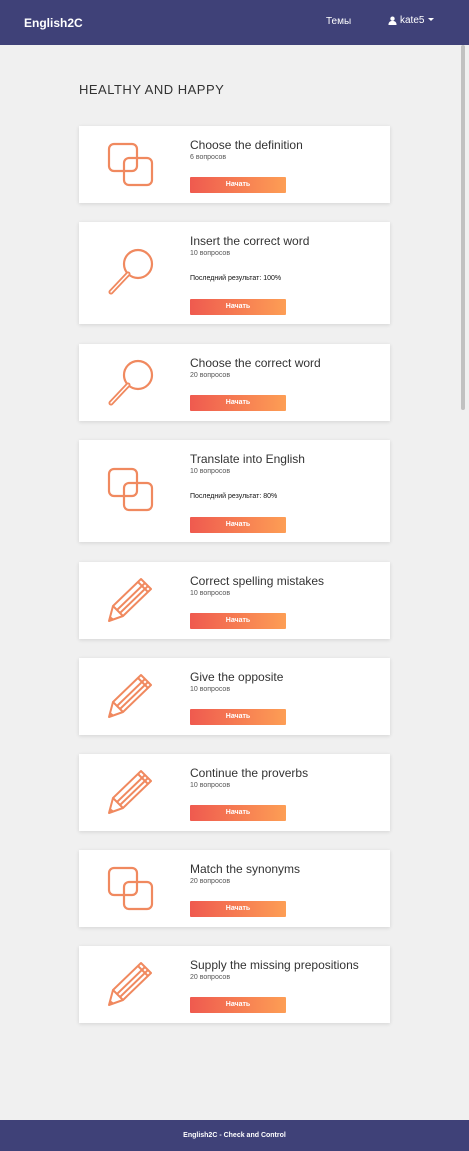 Image resolution: width=469 pixels, height=1151 pixels. I want to click on last-result: Последний результат: 80%, so click(234, 496).